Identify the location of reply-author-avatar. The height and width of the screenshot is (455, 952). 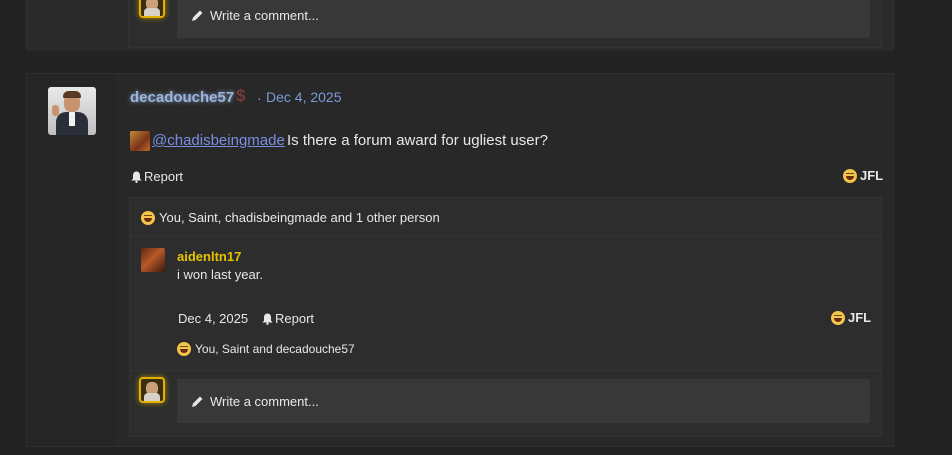
(153, 260).